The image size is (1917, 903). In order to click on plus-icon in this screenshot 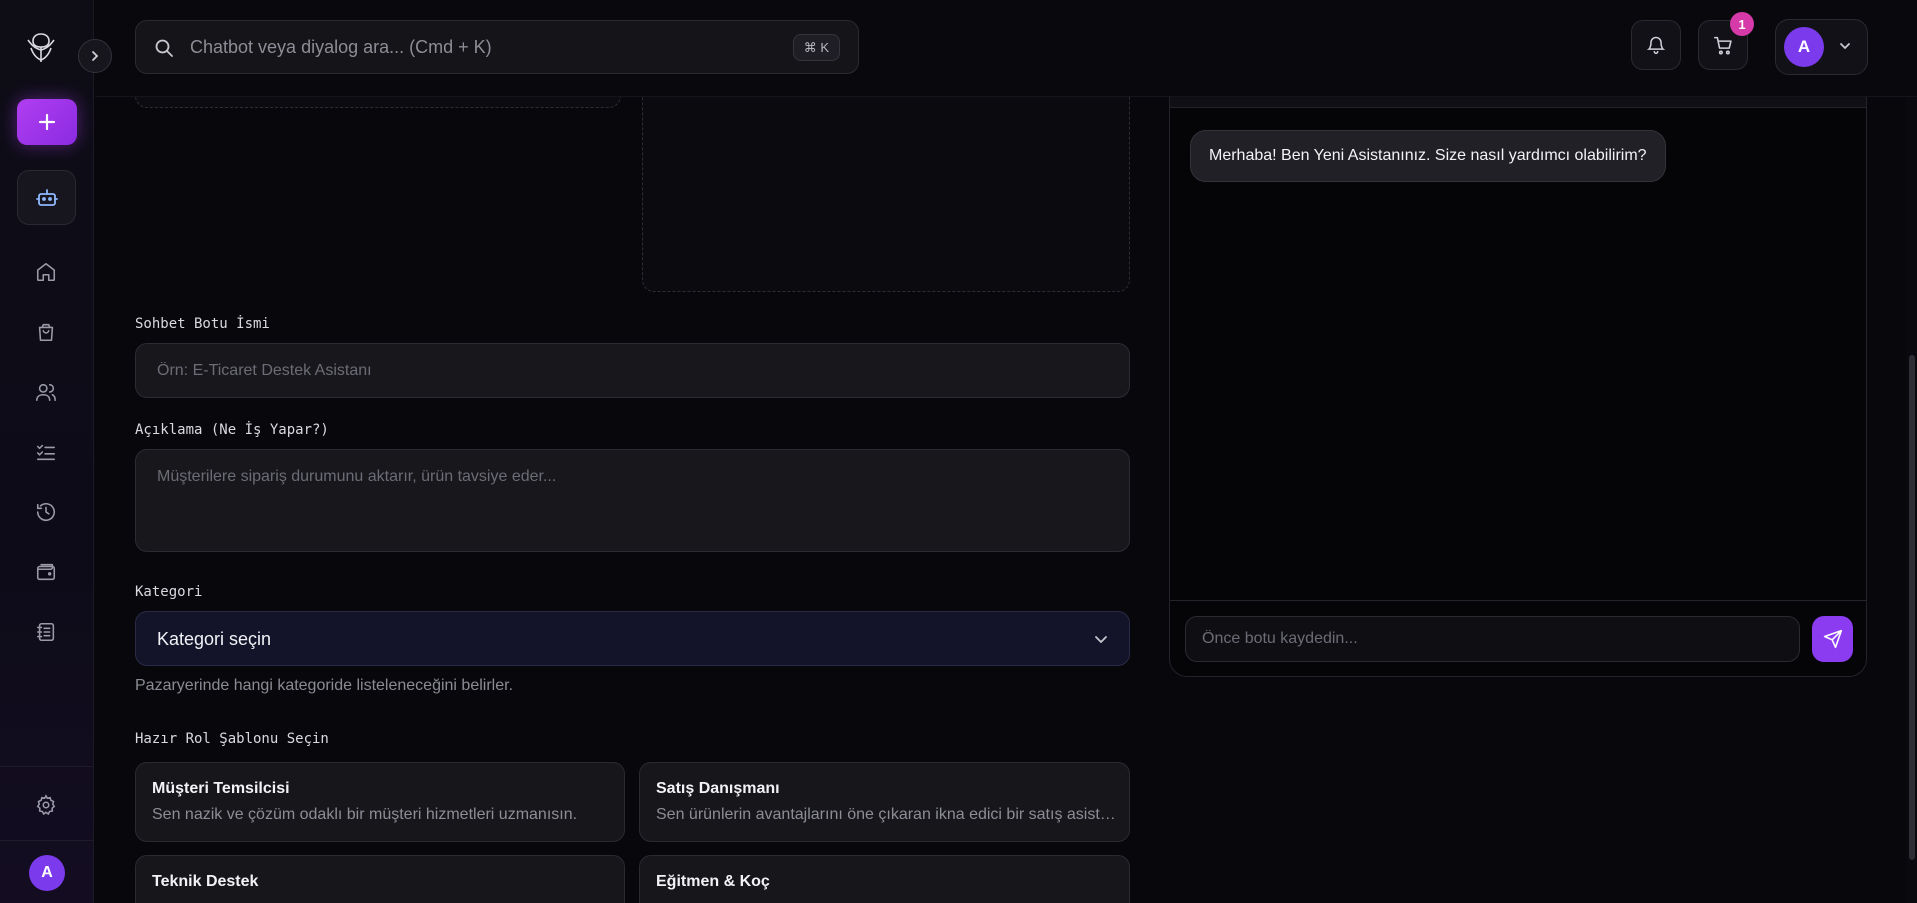, I will do `click(47, 122)`.